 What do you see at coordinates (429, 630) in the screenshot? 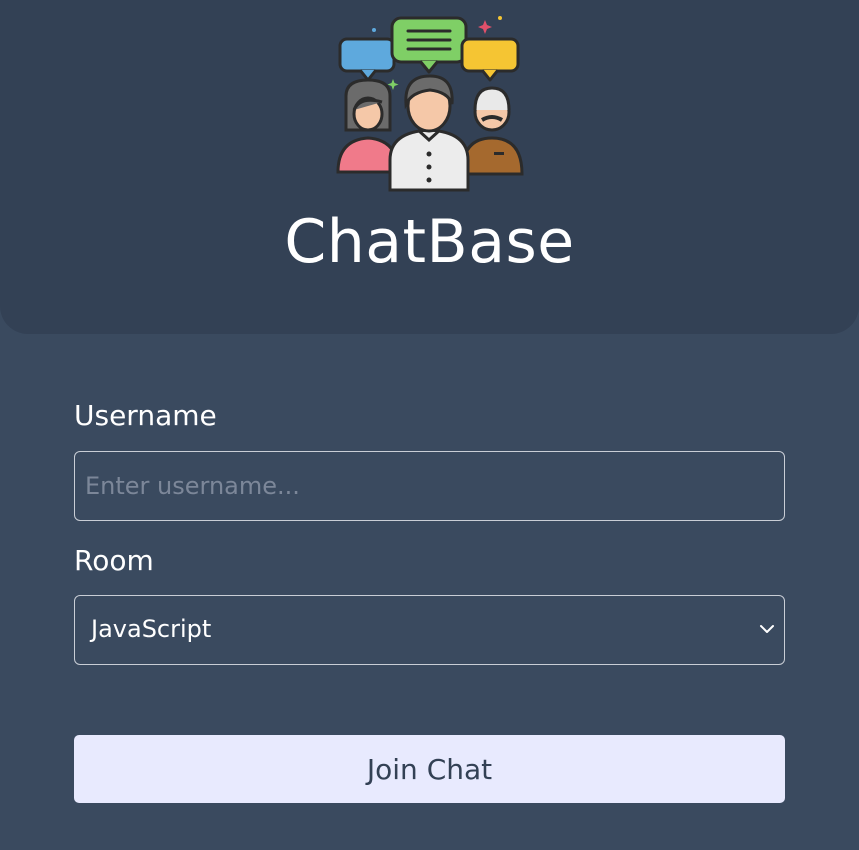
I see `room-select: JavaScript` at bounding box center [429, 630].